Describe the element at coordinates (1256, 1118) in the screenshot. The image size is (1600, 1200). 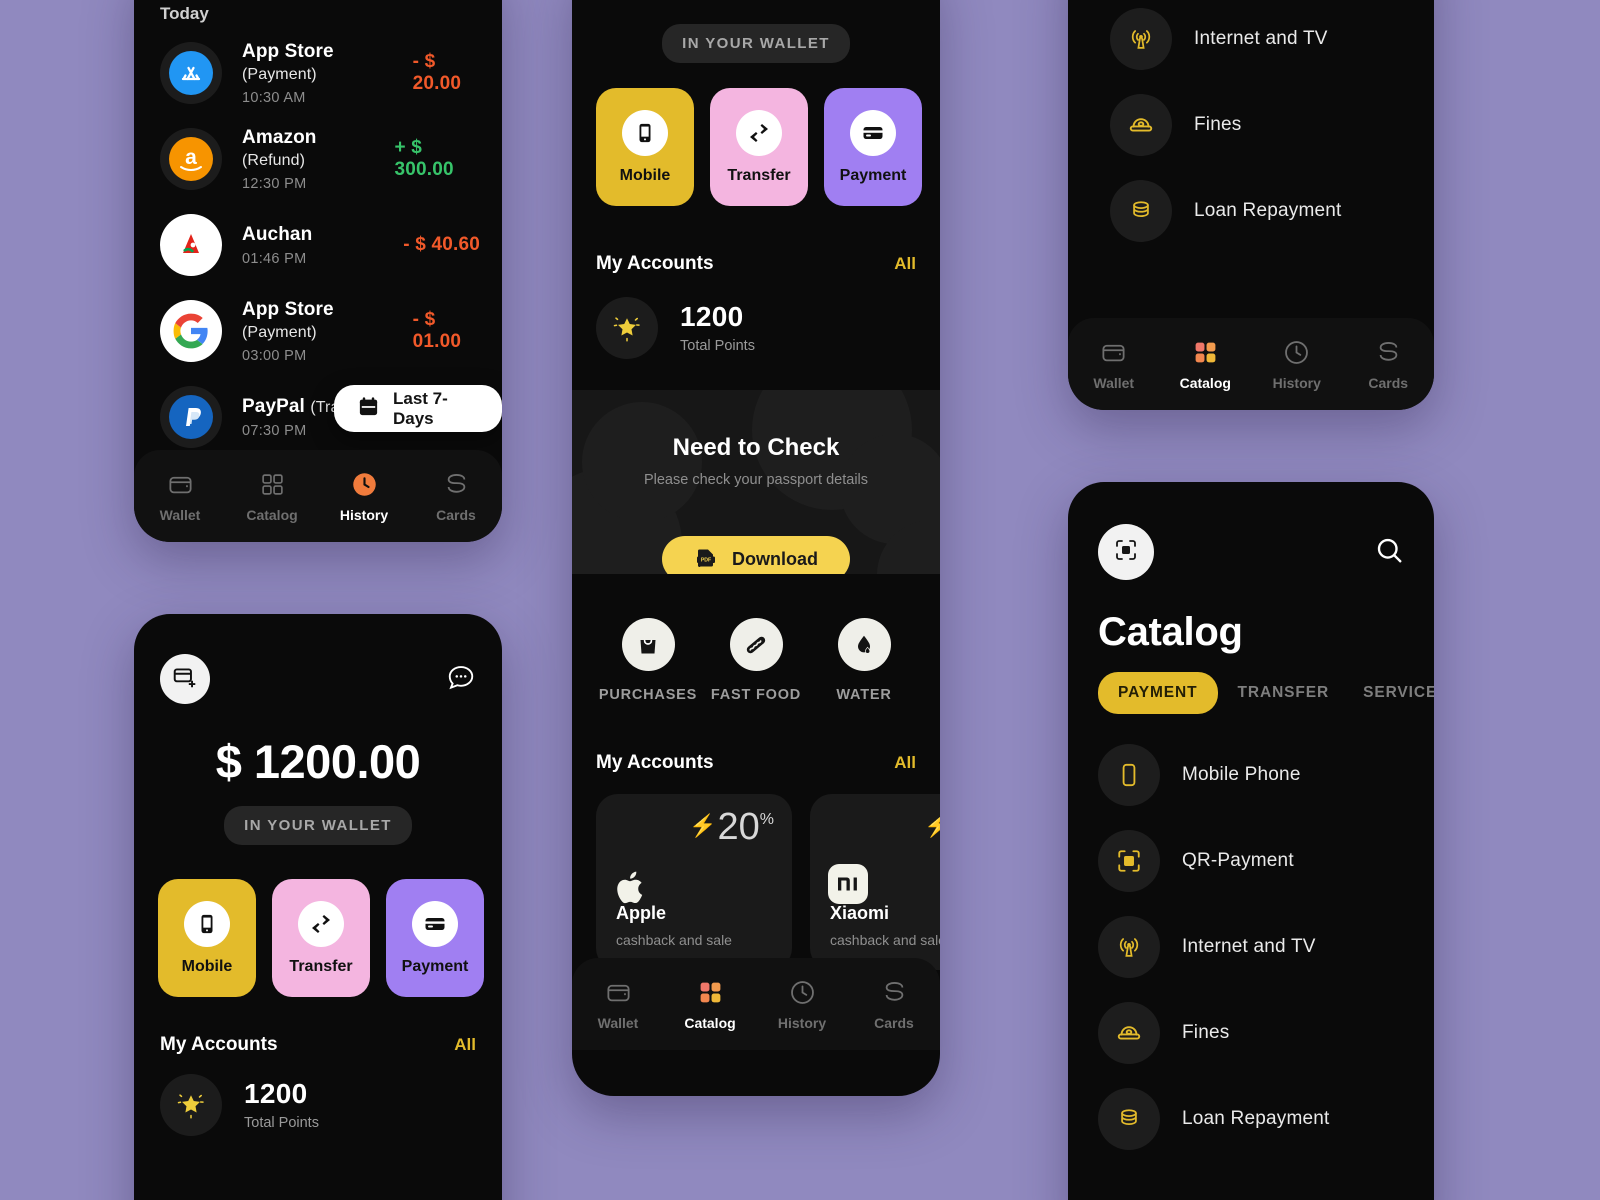
I see `list-item-label: Loan Repayment` at that location.